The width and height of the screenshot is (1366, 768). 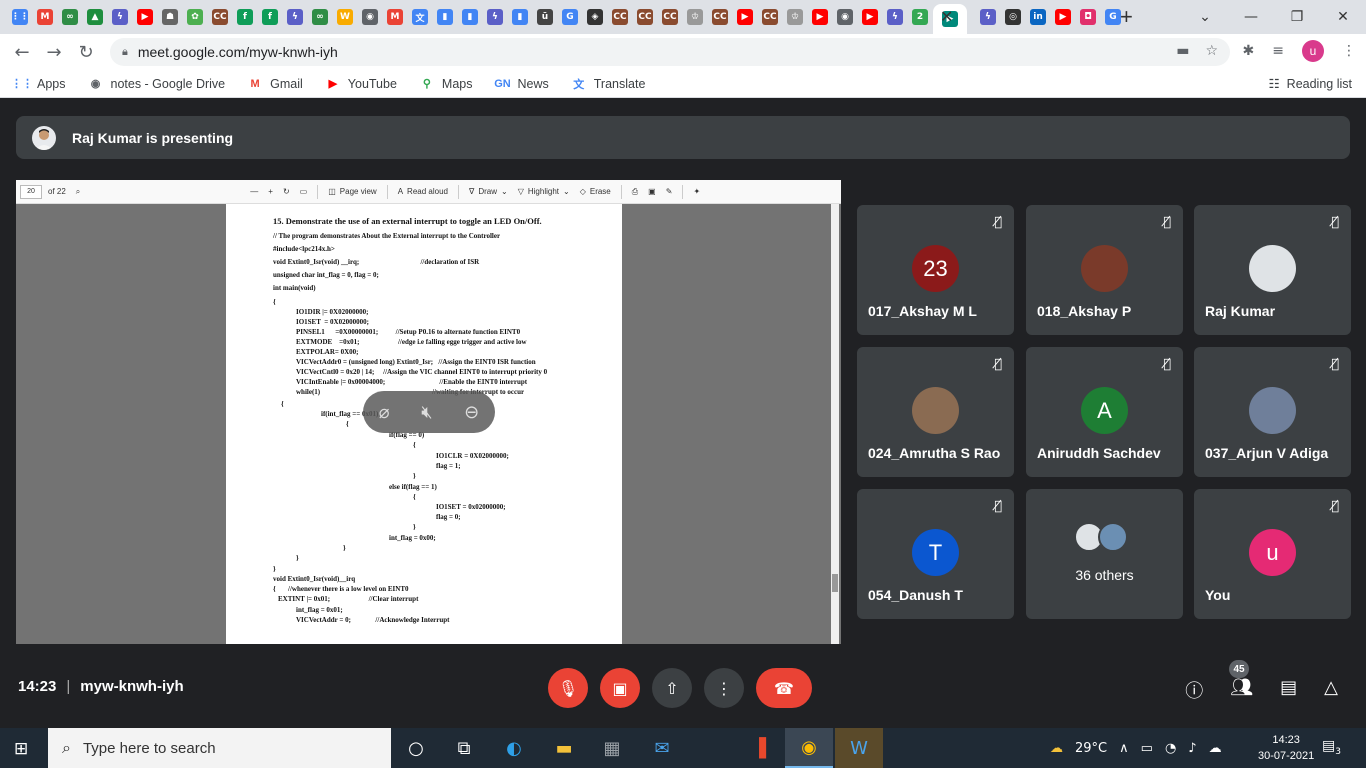 What do you see at coordinates (1170, 748) in the screenshot?
I see `wifi-icon: ◔` at bounding box center [1170, 748].